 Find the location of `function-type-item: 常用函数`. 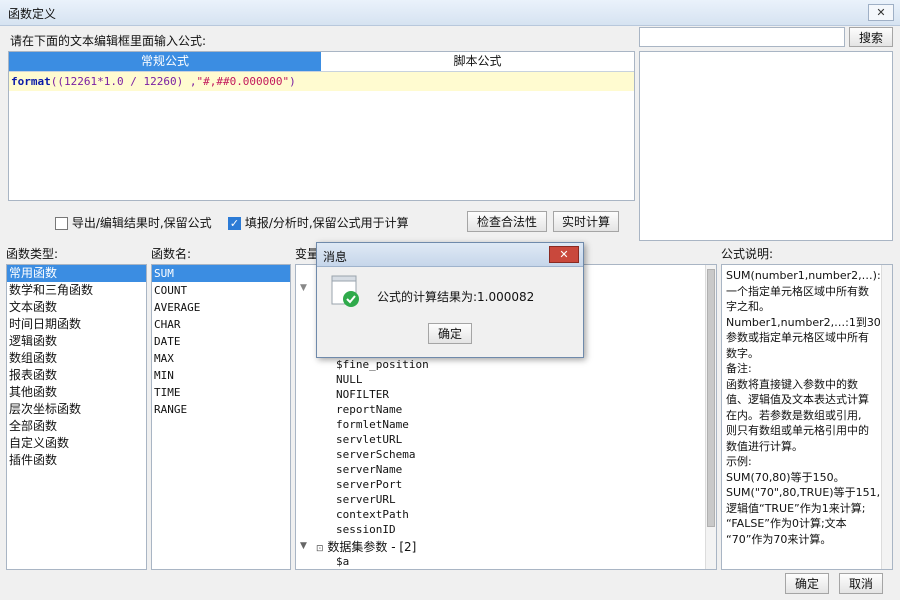

function-type-item: 常用函数 is located at coordinates (76, 273).